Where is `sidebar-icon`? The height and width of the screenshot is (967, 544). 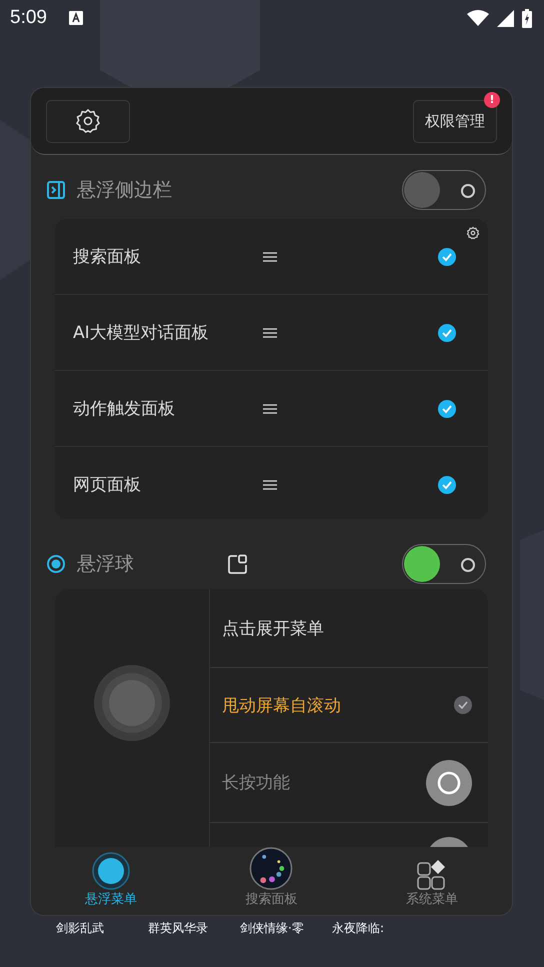
sidebar-icon is located at coordinates (56, 190).